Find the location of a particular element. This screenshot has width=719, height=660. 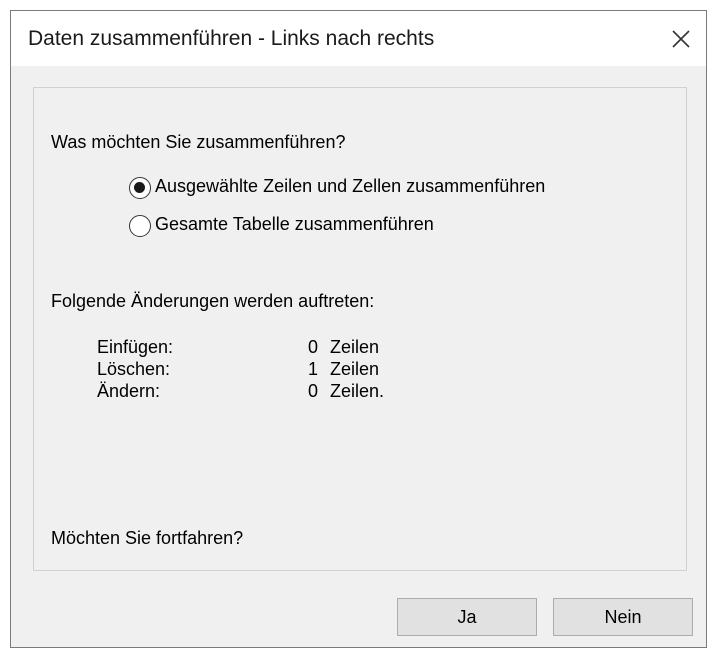

title-bar: Daten zusammenführen - Links nach rechts is located at coordinates (358, 38).